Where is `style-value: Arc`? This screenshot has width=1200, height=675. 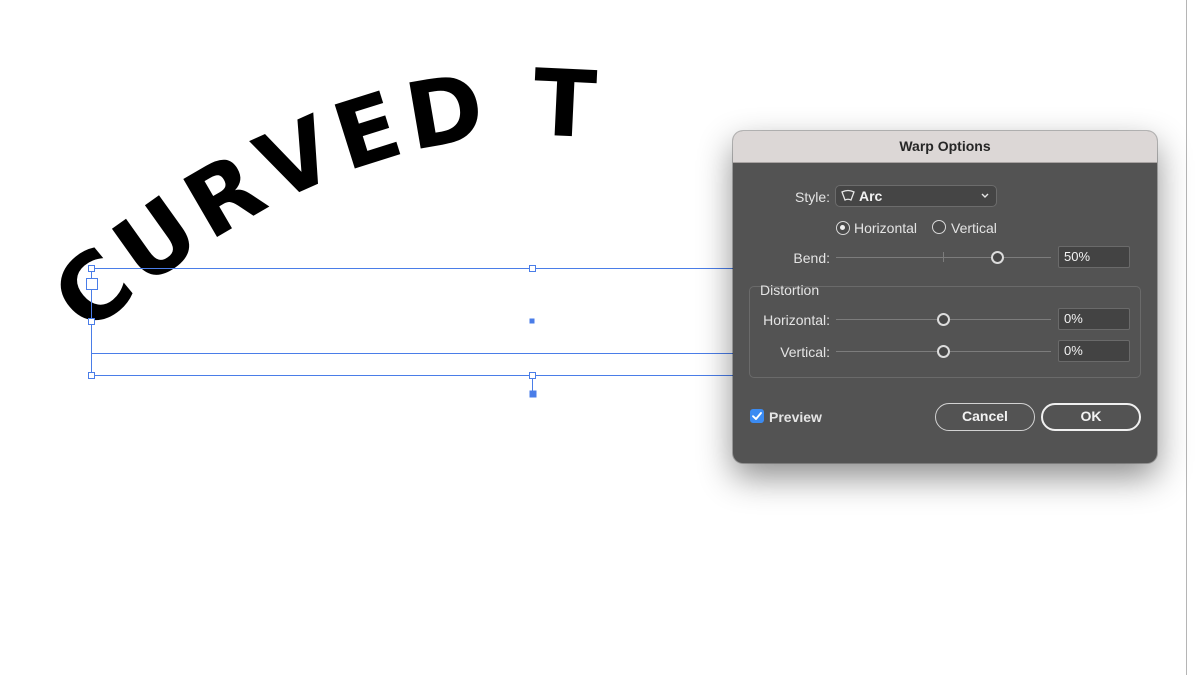 style-value: Arc is located at coordinates (871, 196).